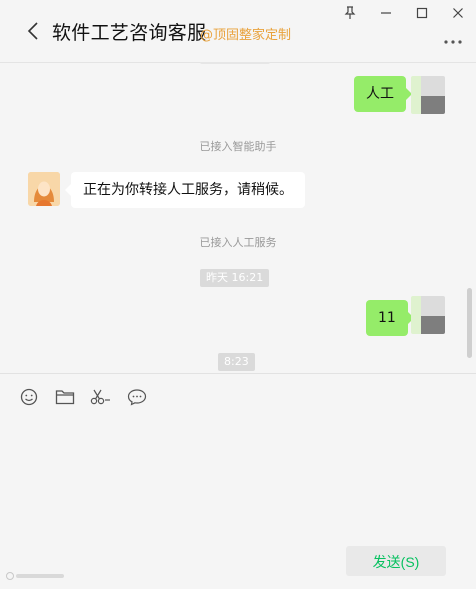 The width and height of the screenshot is (476, 589). I want to click on chevron-left-icon, so click(33, 31).